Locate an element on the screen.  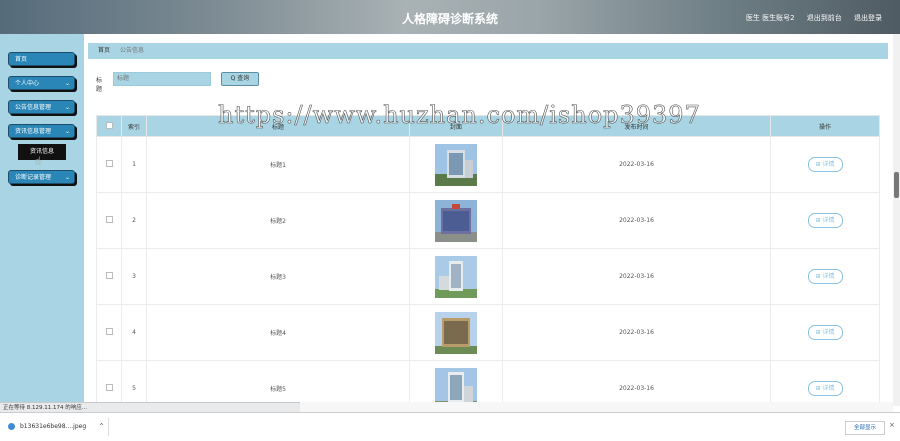
select-all-checkbox-cell is located at coordinates (109, 126).